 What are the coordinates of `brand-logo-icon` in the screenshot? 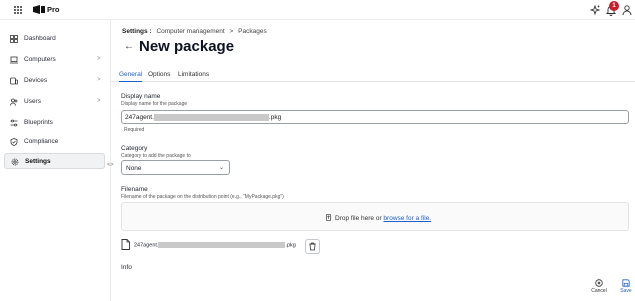 It's located at (39, 9).